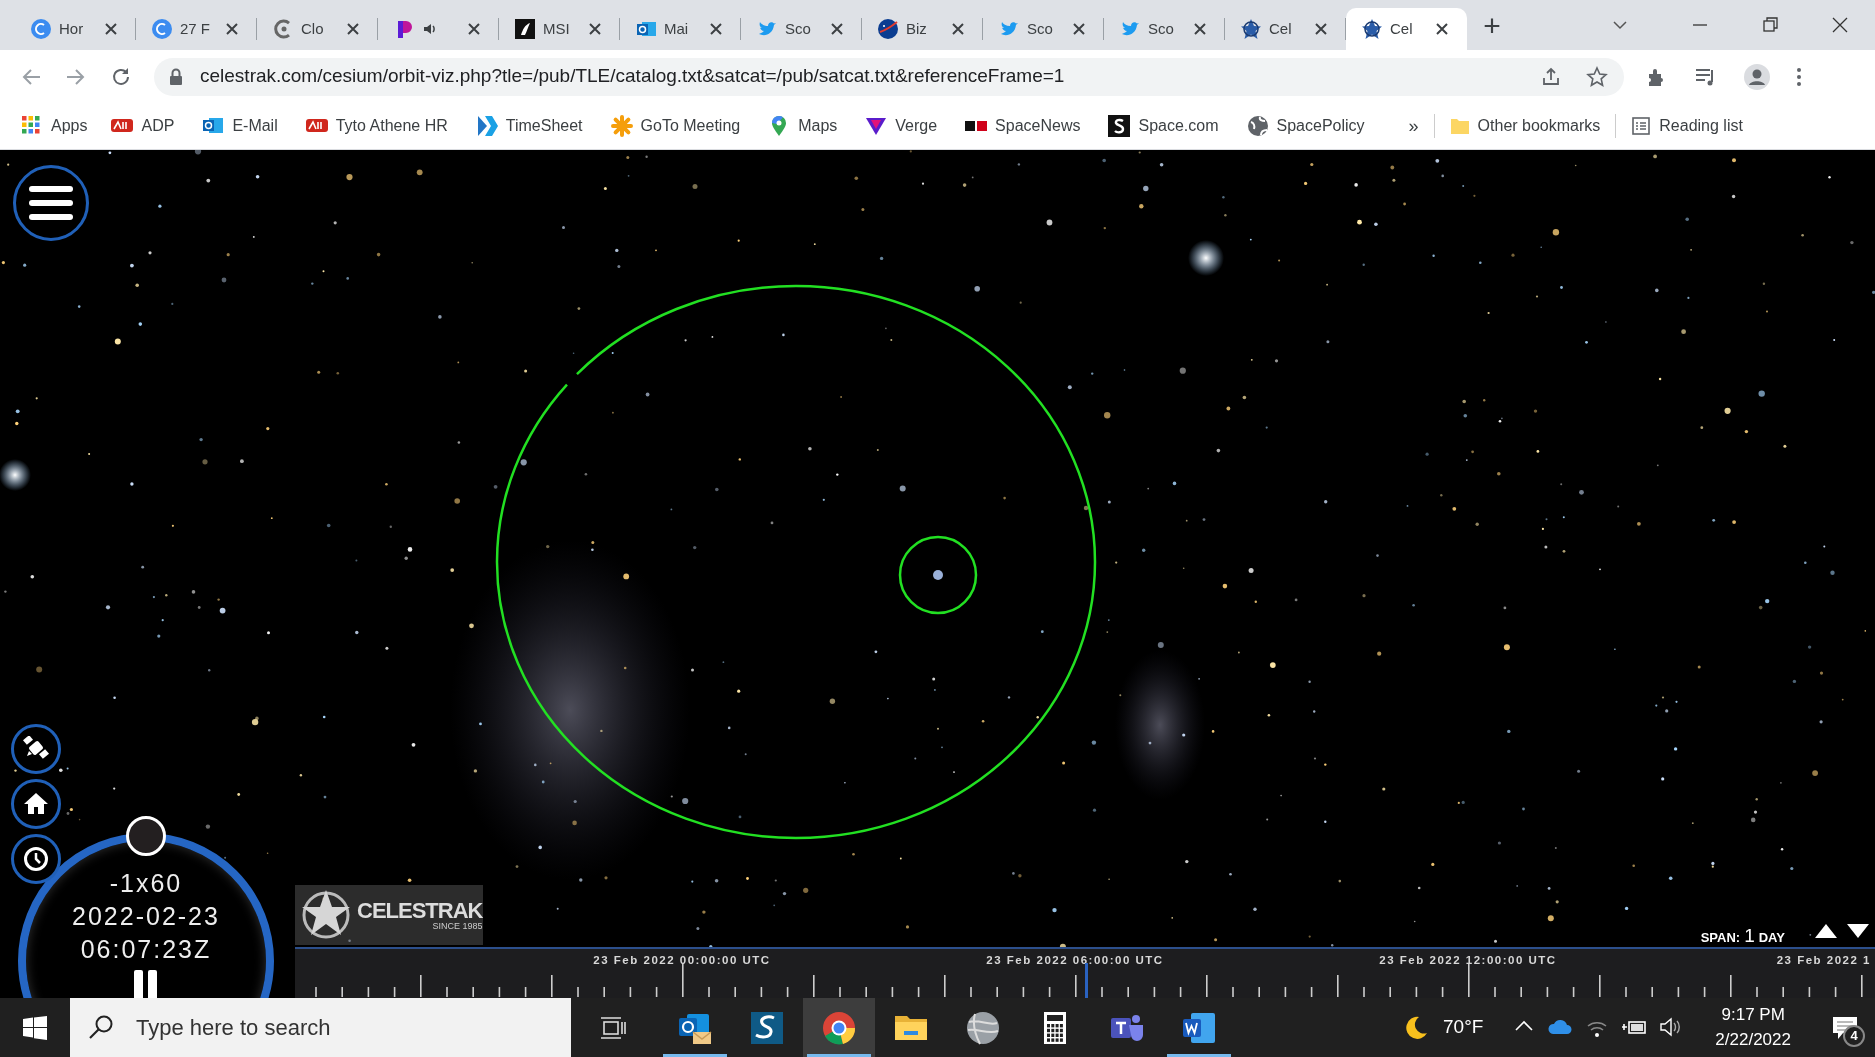  I want to click on logo-text: CELESTRAK, so click(420, 910).